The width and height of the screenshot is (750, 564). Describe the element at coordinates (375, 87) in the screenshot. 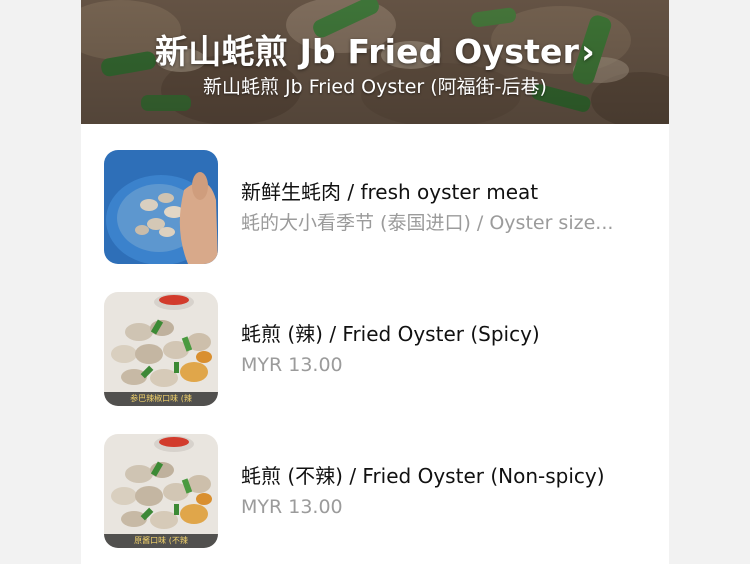

I see `store-subtitle: 新山蚝煎 Jb Fried Oyster (阿福街-后巷)` at that location.